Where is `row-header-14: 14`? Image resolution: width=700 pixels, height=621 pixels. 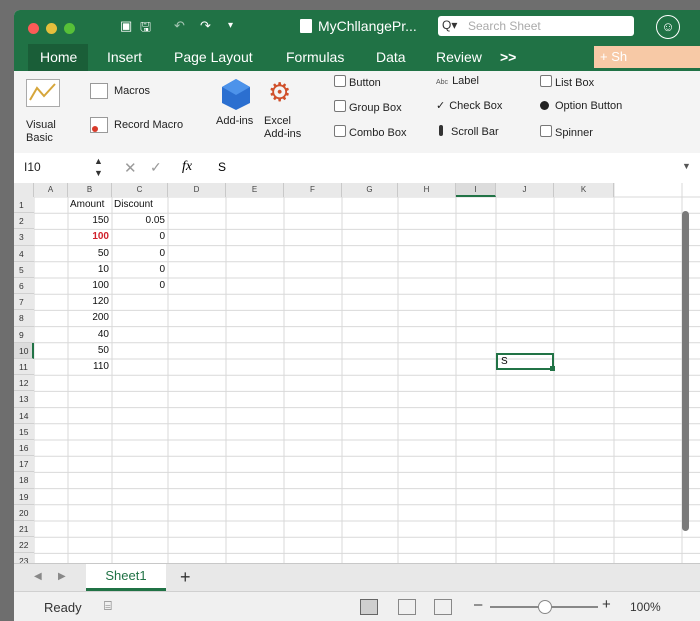
row-header-14: 14 is located at coordinates (24, 415).